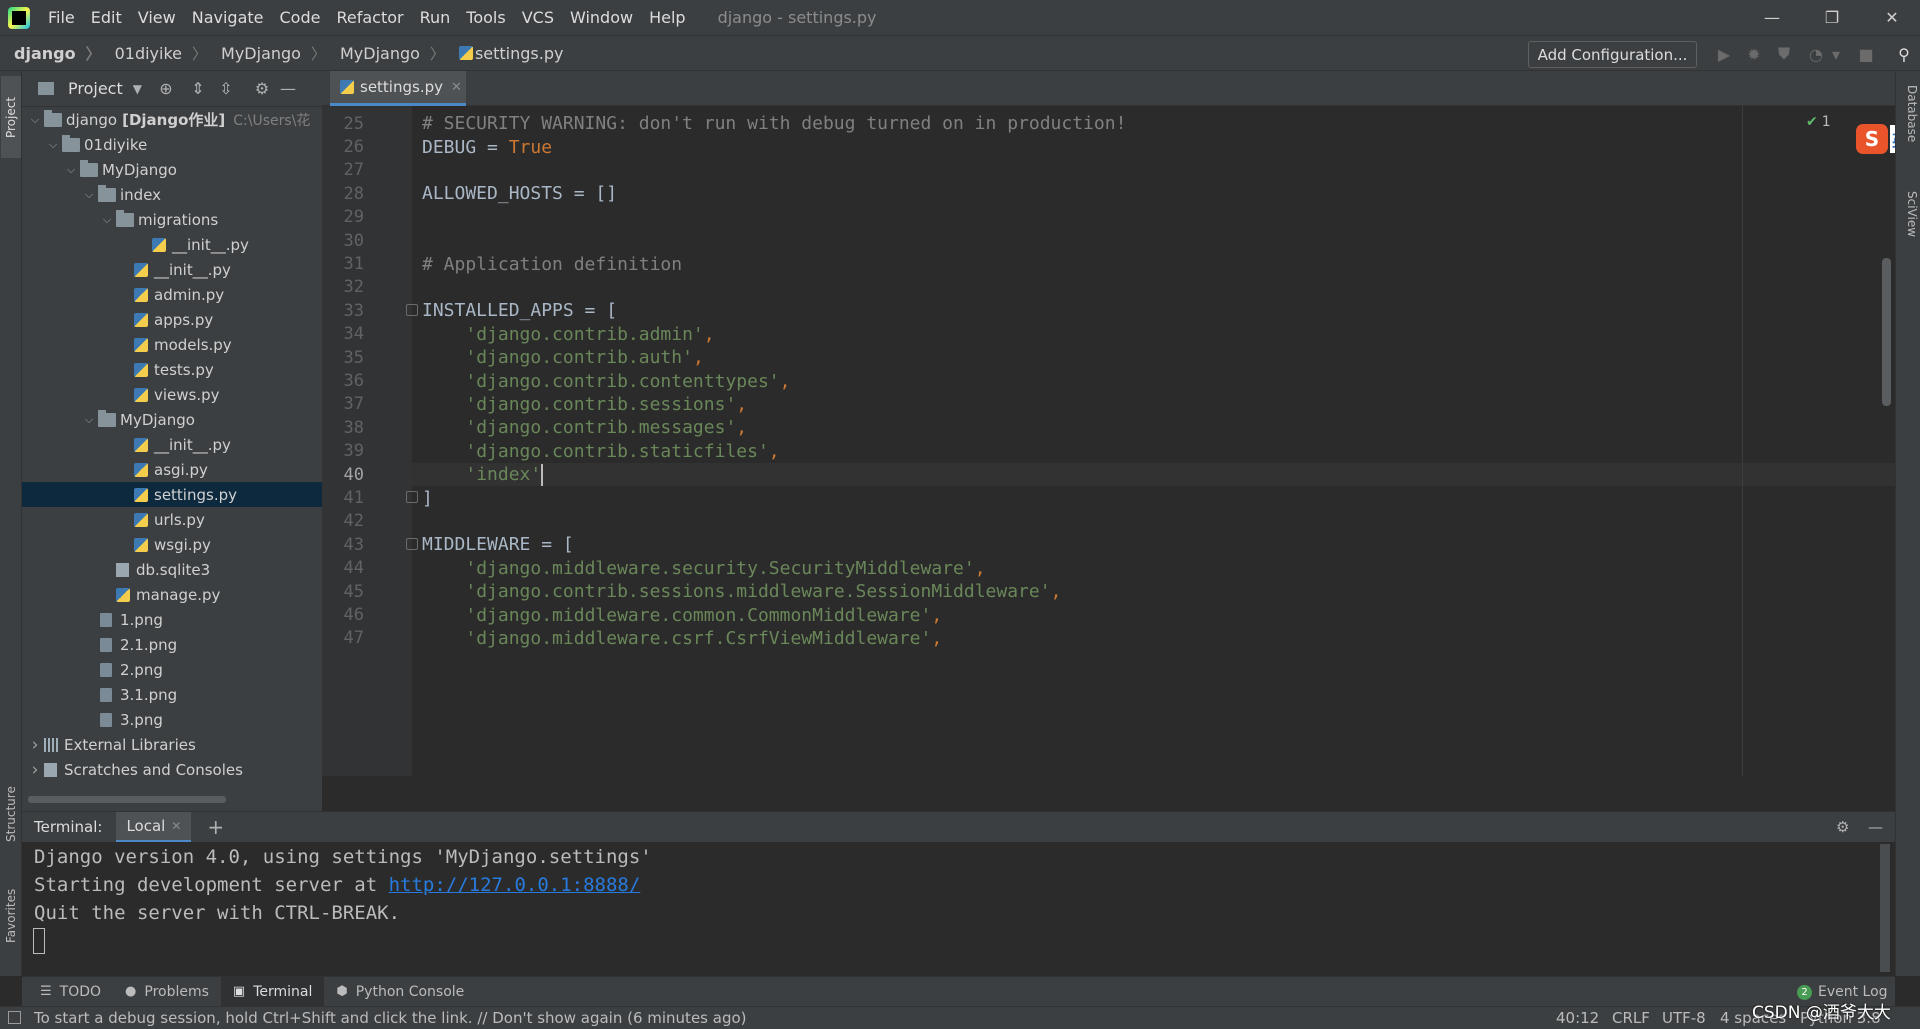 The image size is (1920, 1029). I want to click on file-encoding: UTF-8, so click(1684, 1018).